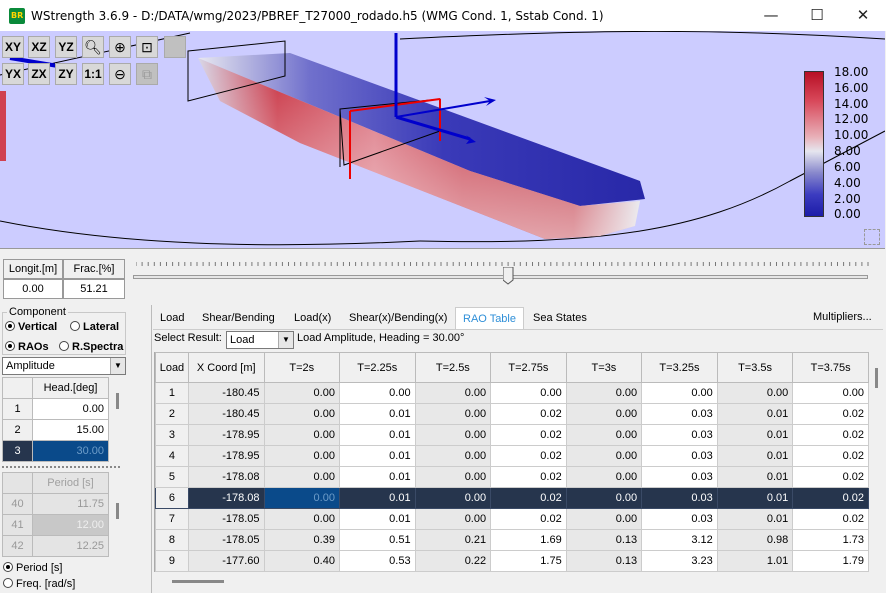 The height and width of the screenshot is (593, 886). Describe the element at coordinates (55, 430) in the screenshot. I see `heading-row: 2 15.00` at that location.